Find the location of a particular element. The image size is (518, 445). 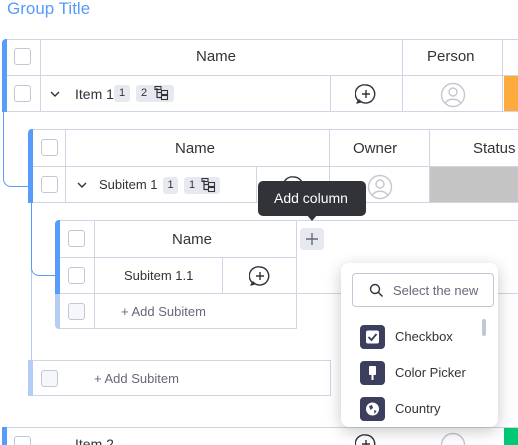

option-label: Checkbox is located at coordinates (424, 336).